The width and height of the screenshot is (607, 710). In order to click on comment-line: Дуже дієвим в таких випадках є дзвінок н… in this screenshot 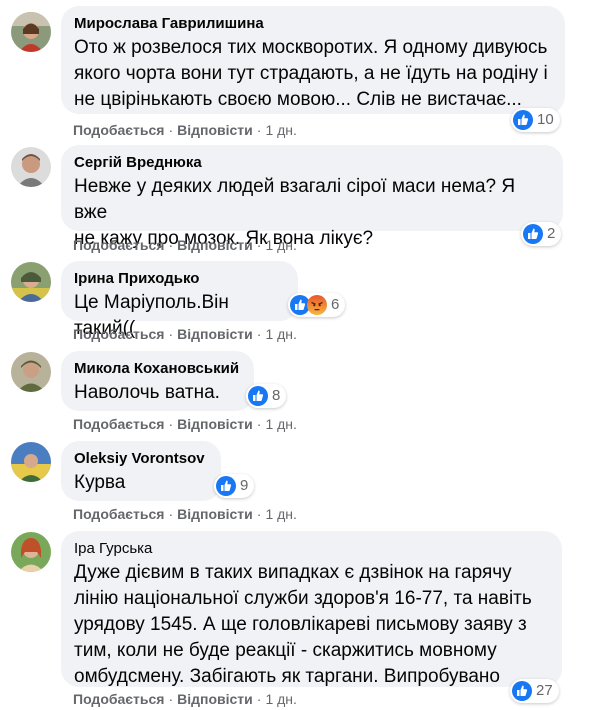, I will do `click(293, 572)`.